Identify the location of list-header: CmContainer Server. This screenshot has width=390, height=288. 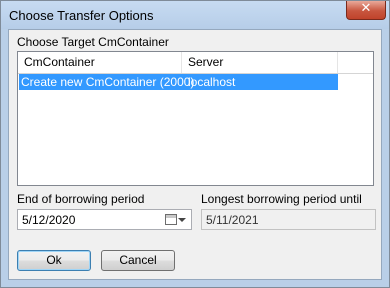
(195, 63).